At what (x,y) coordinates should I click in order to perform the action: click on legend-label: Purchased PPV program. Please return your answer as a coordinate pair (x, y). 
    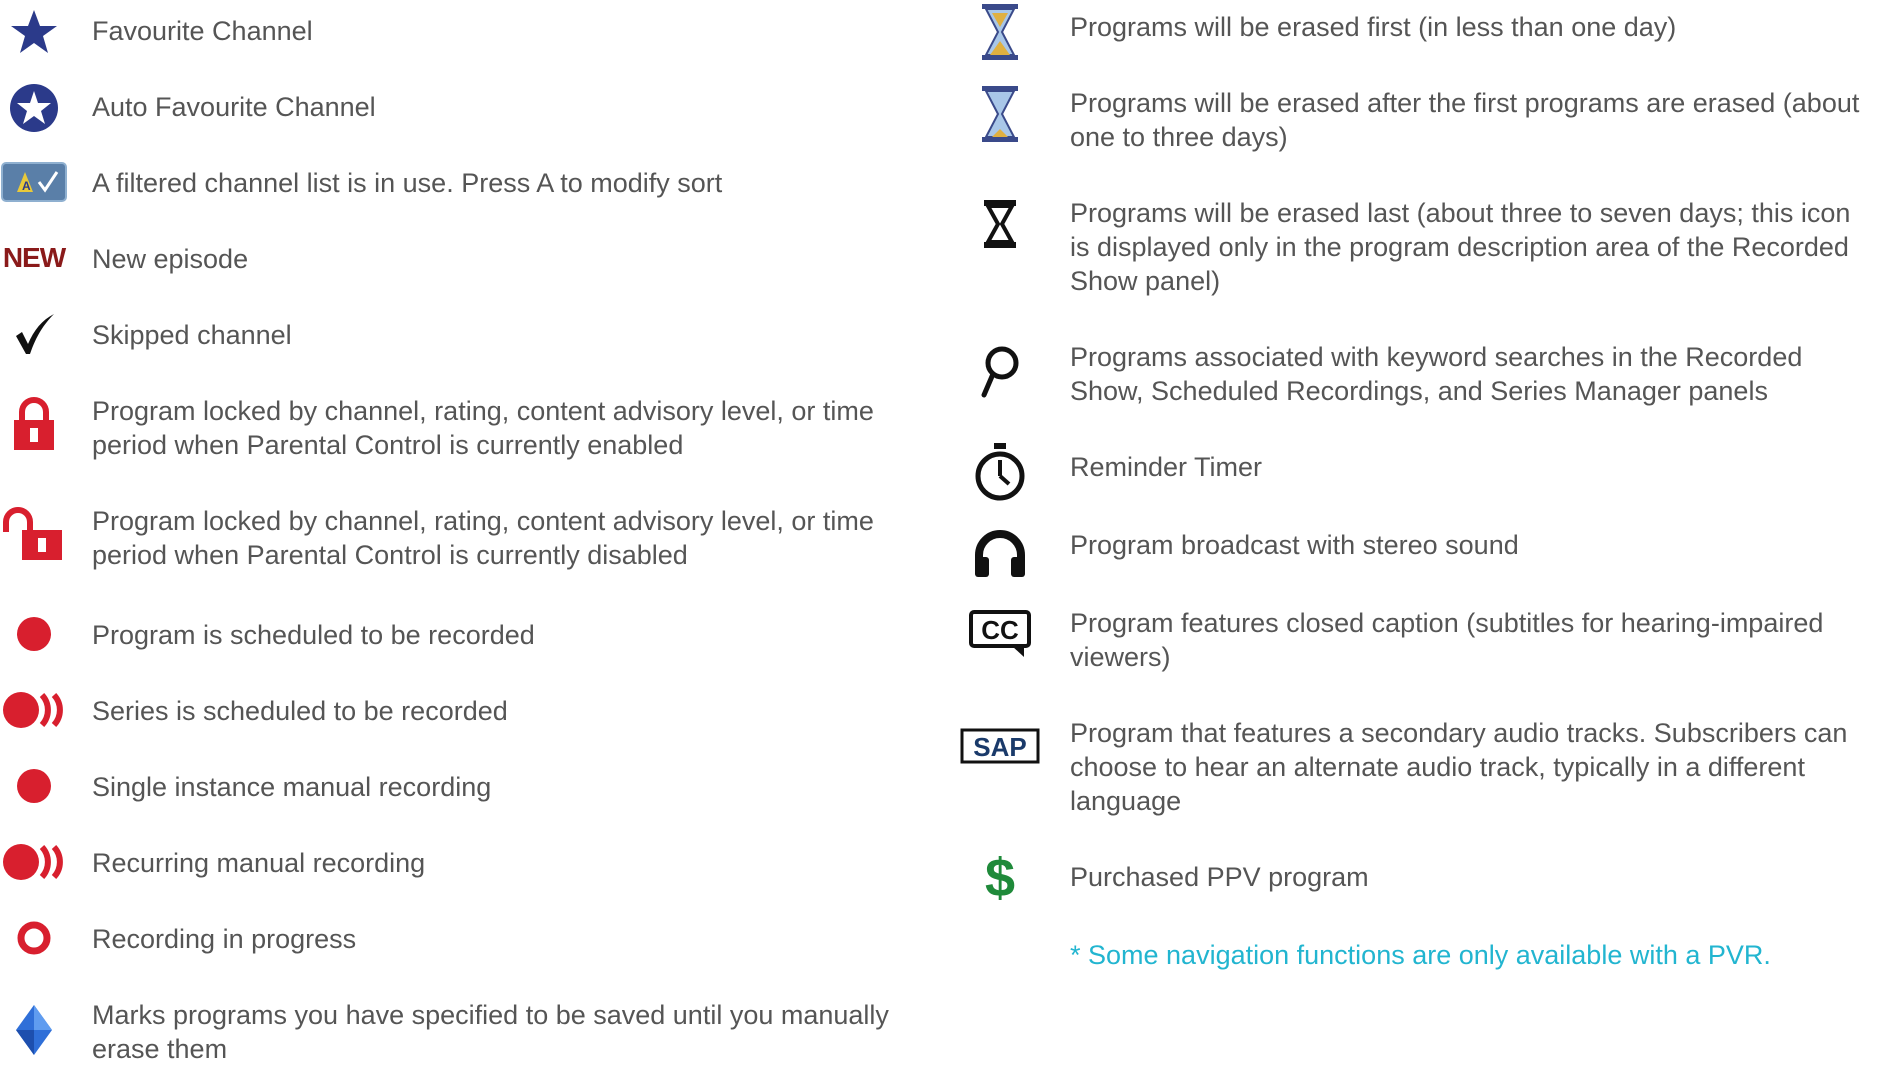
    Looking at the image, I should click on (1219, 877).